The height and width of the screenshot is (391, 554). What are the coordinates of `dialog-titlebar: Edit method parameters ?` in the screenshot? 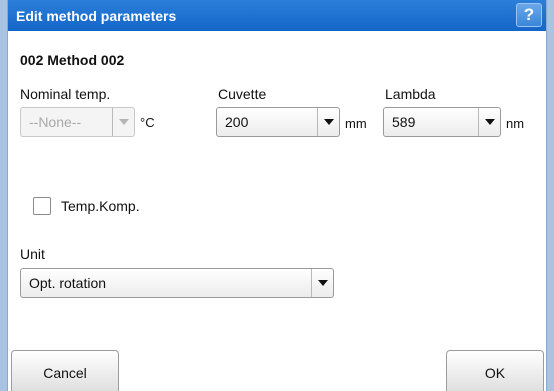 It's located at (277, 15).